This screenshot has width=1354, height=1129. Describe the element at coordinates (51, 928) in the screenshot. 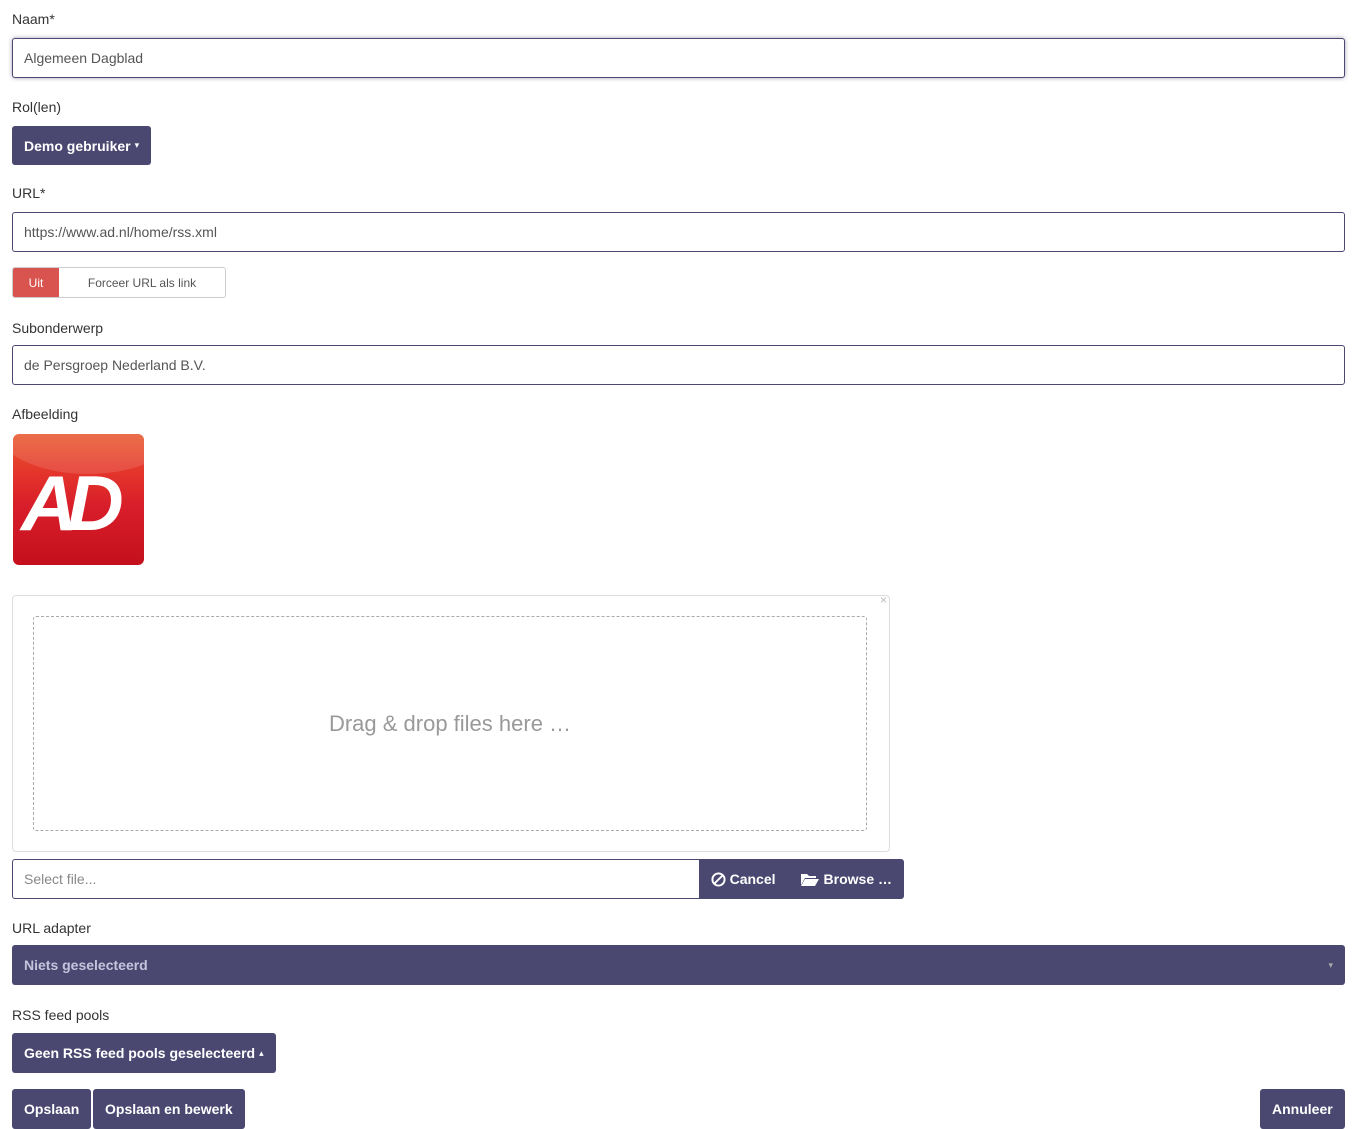

I see `url-adapter-label: URL adapter` at that location.